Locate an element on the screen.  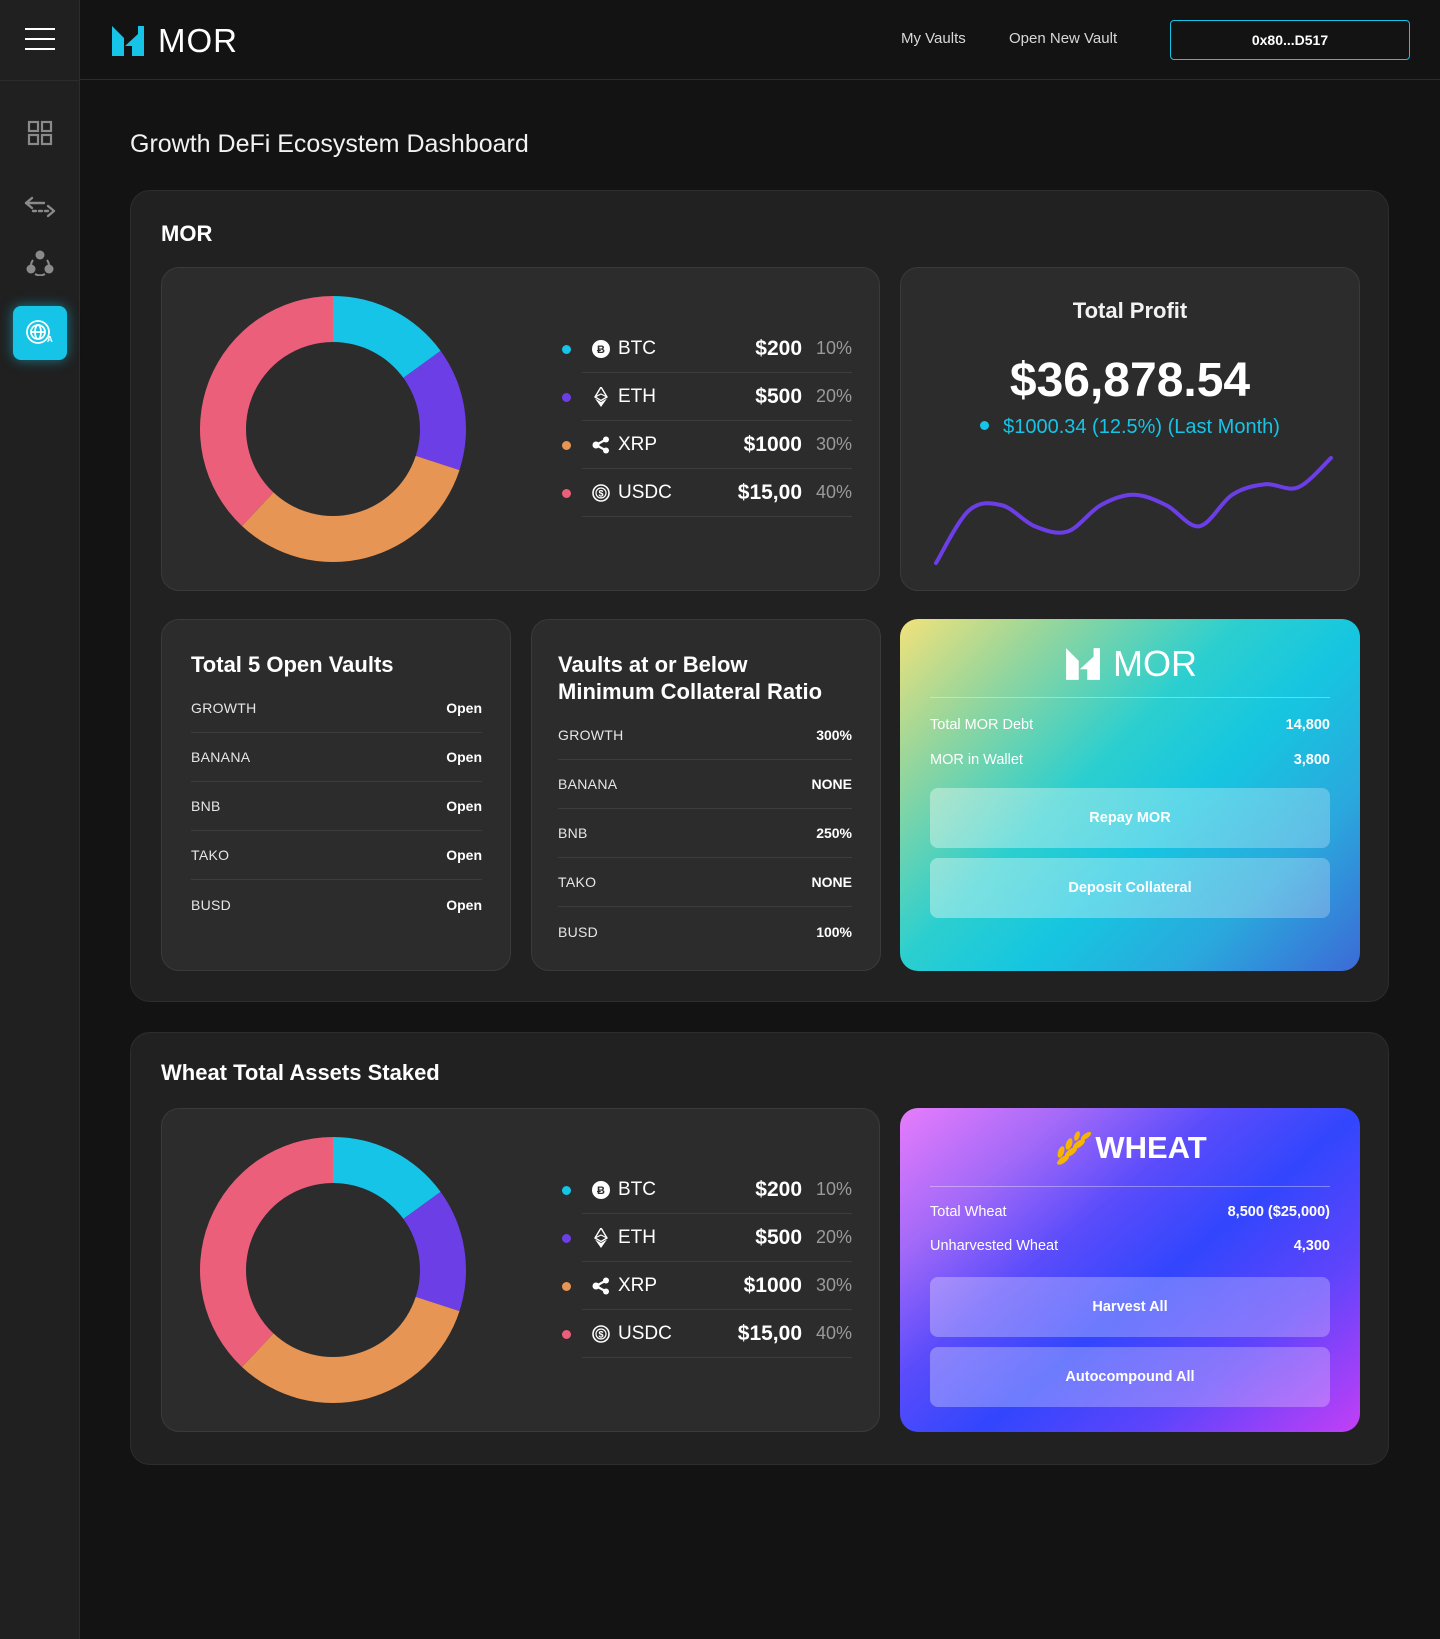
asset-symbol: XRP is located at coordinates (638, 1285).